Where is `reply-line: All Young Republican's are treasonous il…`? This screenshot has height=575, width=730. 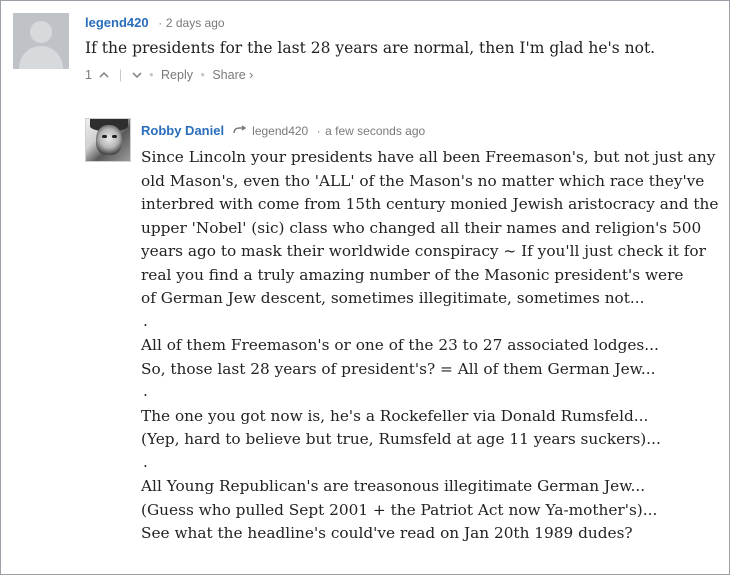 reply-line: All Young Republican's are treasonous il… is located at coordinates (393, 486).